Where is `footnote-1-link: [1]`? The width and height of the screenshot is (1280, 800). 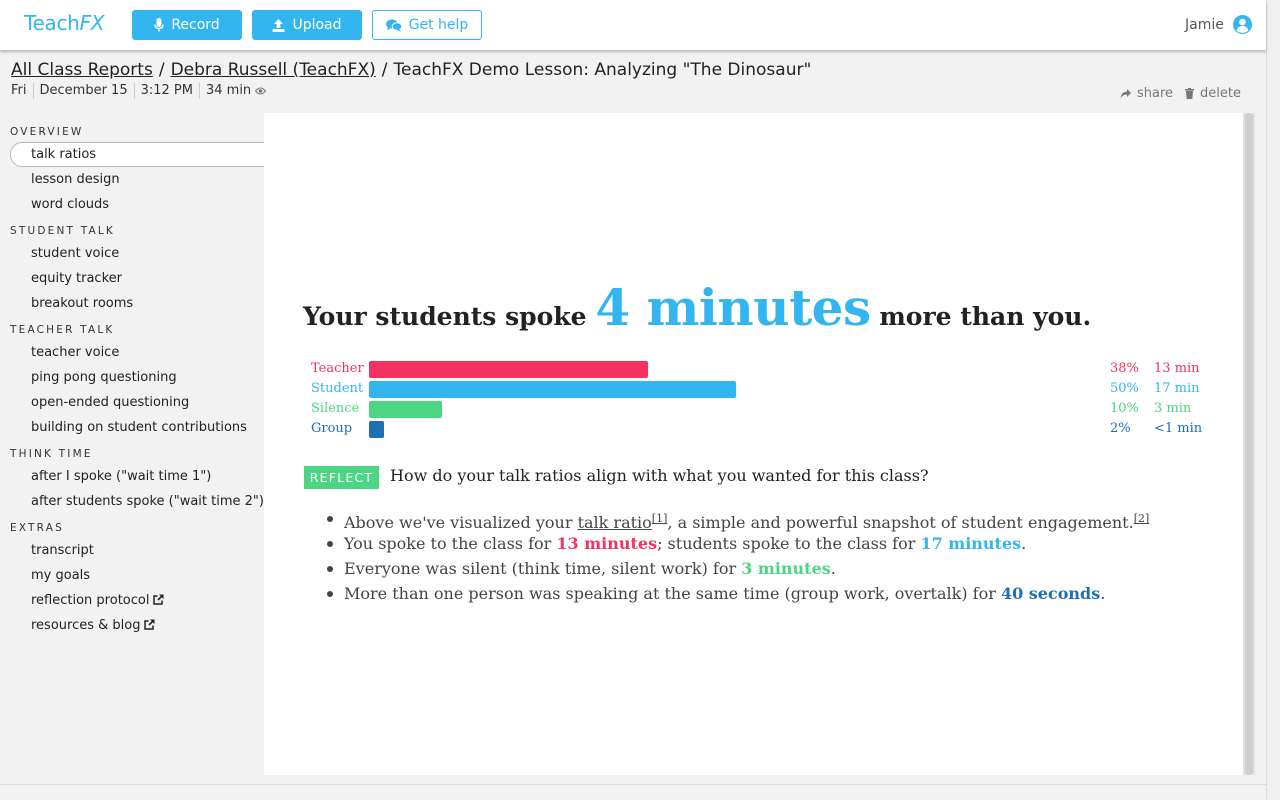 footnote-1-link: [1] is located at coordinates (660, 518).